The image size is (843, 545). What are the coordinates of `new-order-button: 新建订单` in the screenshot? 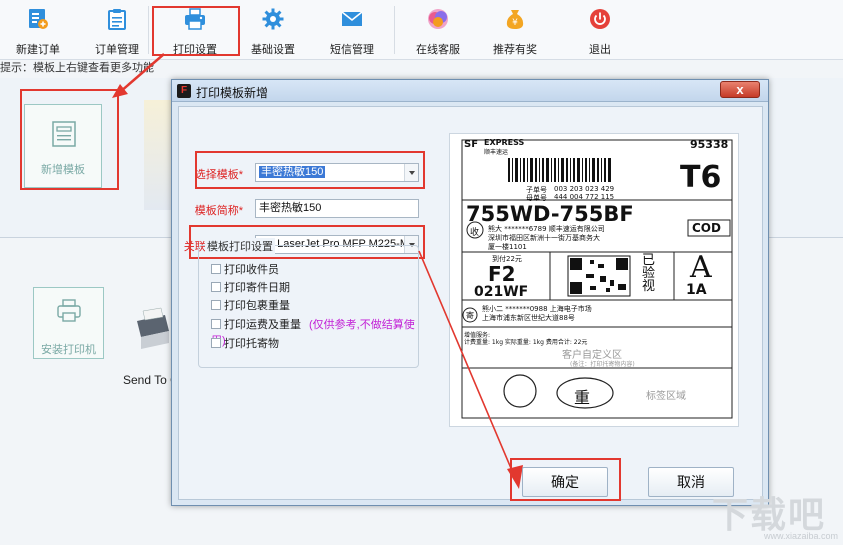 It's located at (38, 30).